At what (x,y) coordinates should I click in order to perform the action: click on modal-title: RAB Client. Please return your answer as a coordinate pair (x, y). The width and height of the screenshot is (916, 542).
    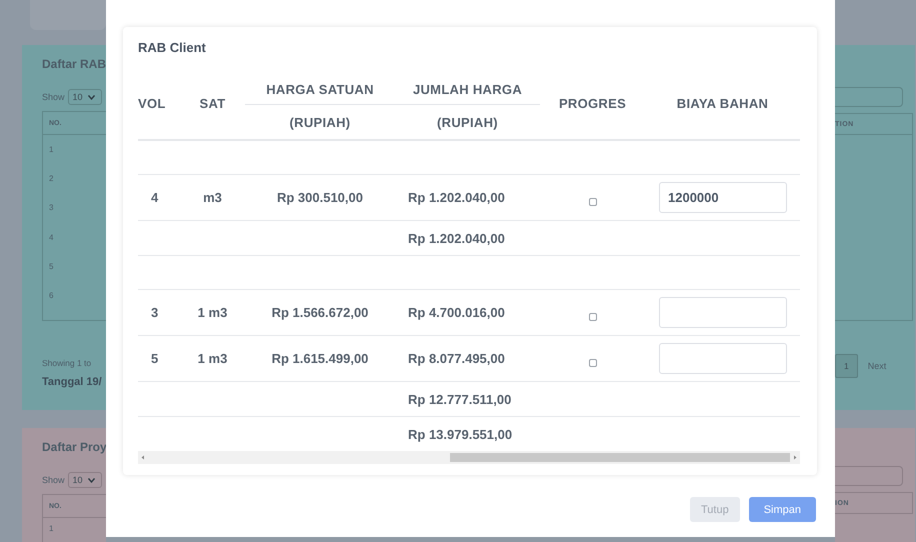
    Looking at the image, I should click on (172, 47).